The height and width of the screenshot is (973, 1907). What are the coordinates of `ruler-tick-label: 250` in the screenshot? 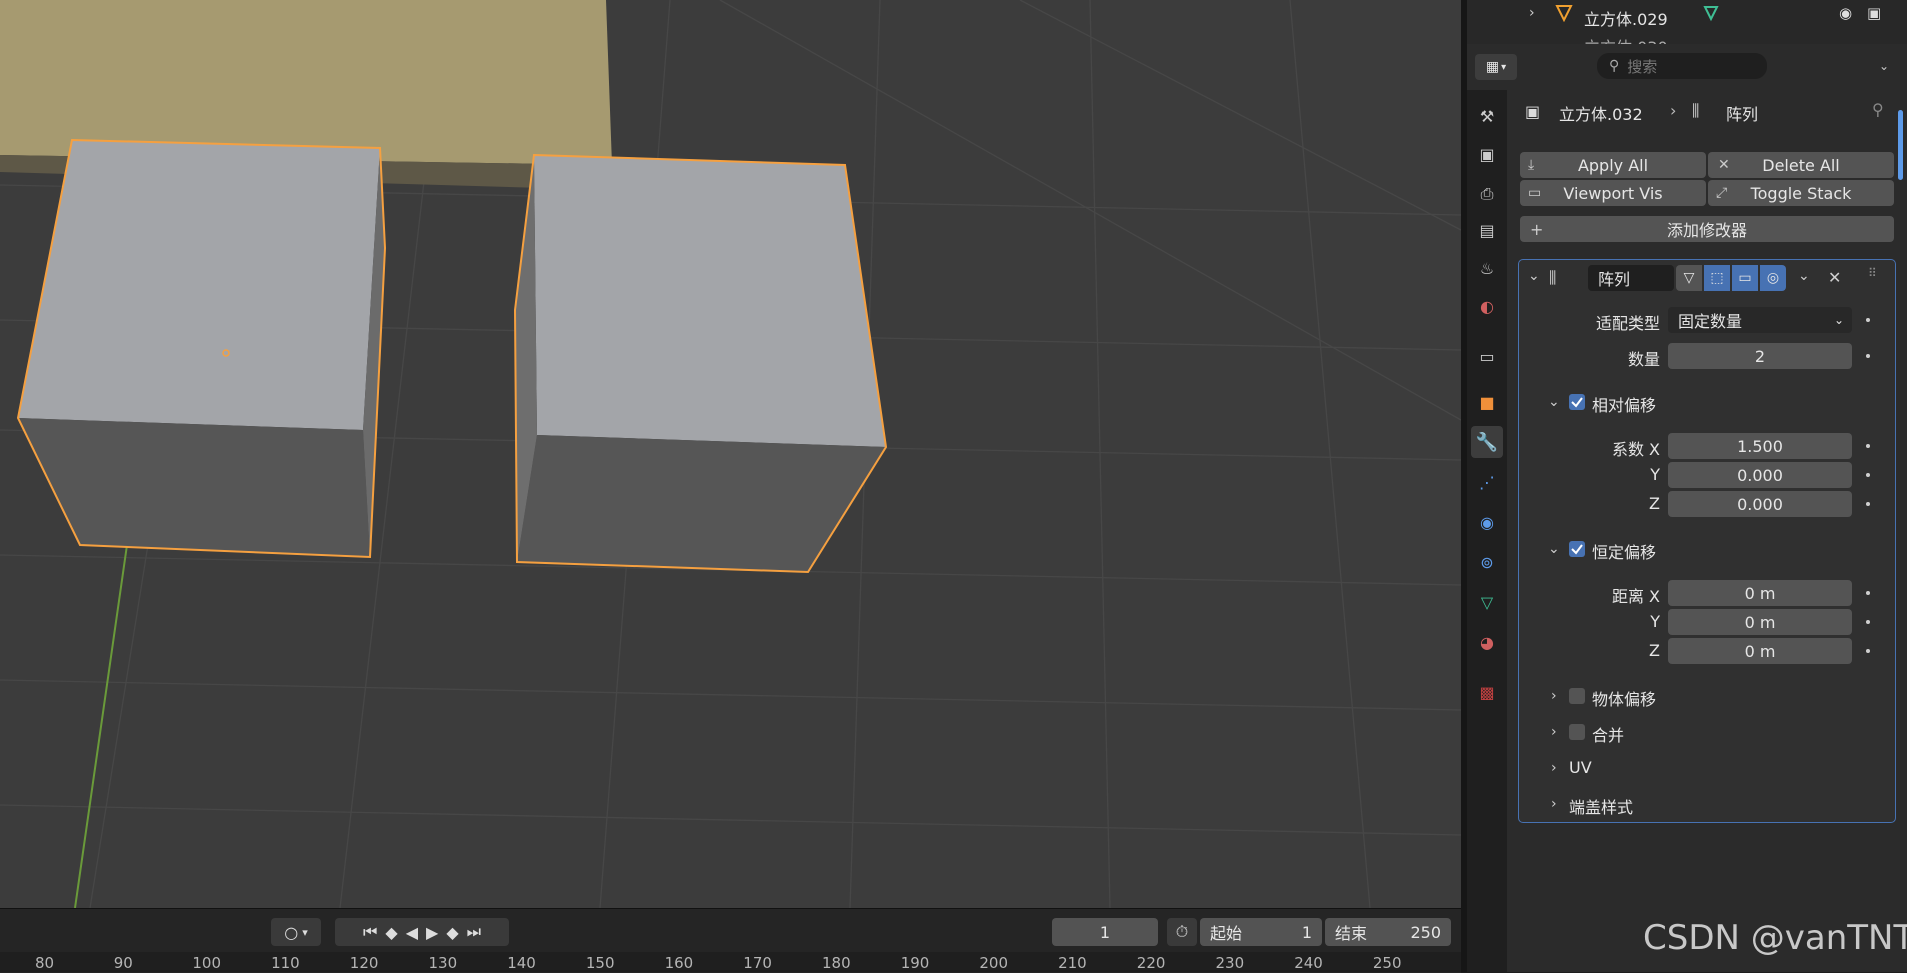 It's located at (1387, 963).